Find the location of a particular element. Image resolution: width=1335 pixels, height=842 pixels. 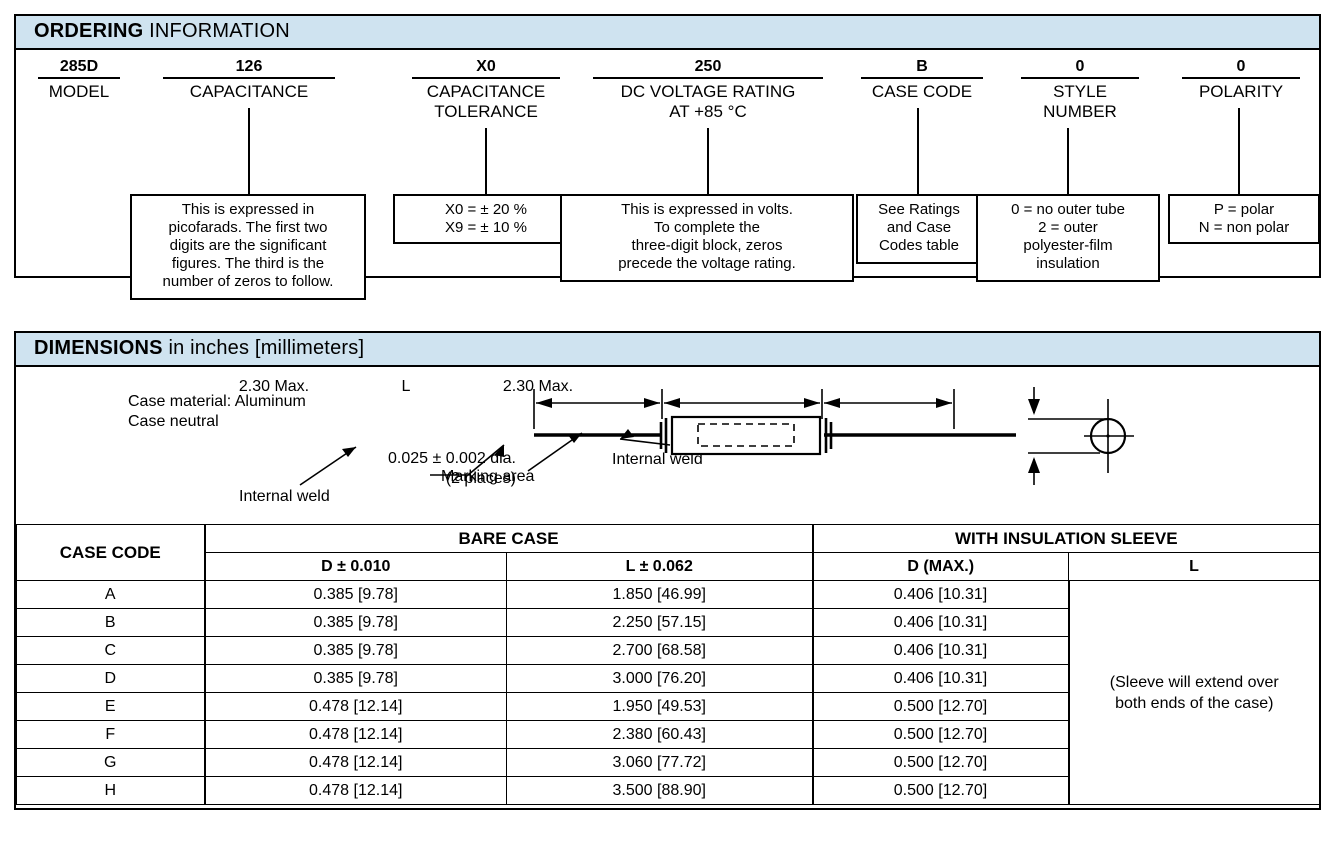

cell-case-code: A is located at coordinates (110, 594).